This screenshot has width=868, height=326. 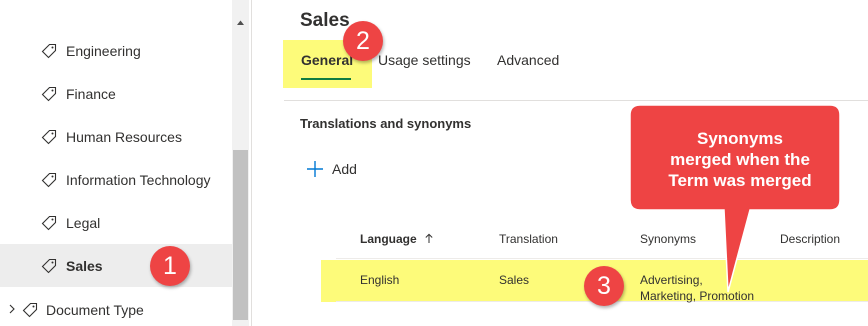 I want to click on step-badge-2: 2, so click(x=363, y=41).